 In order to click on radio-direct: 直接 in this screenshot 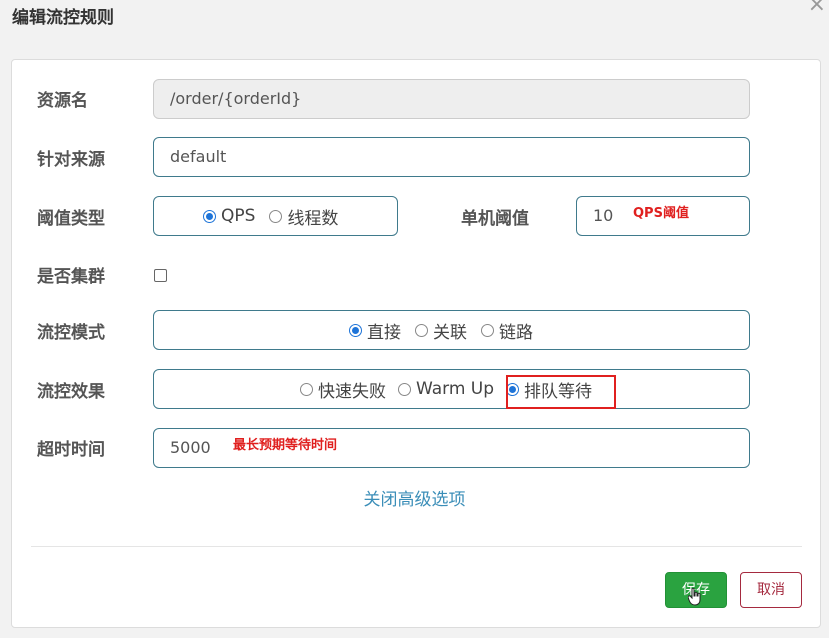, I will do `click(375, 330)`.